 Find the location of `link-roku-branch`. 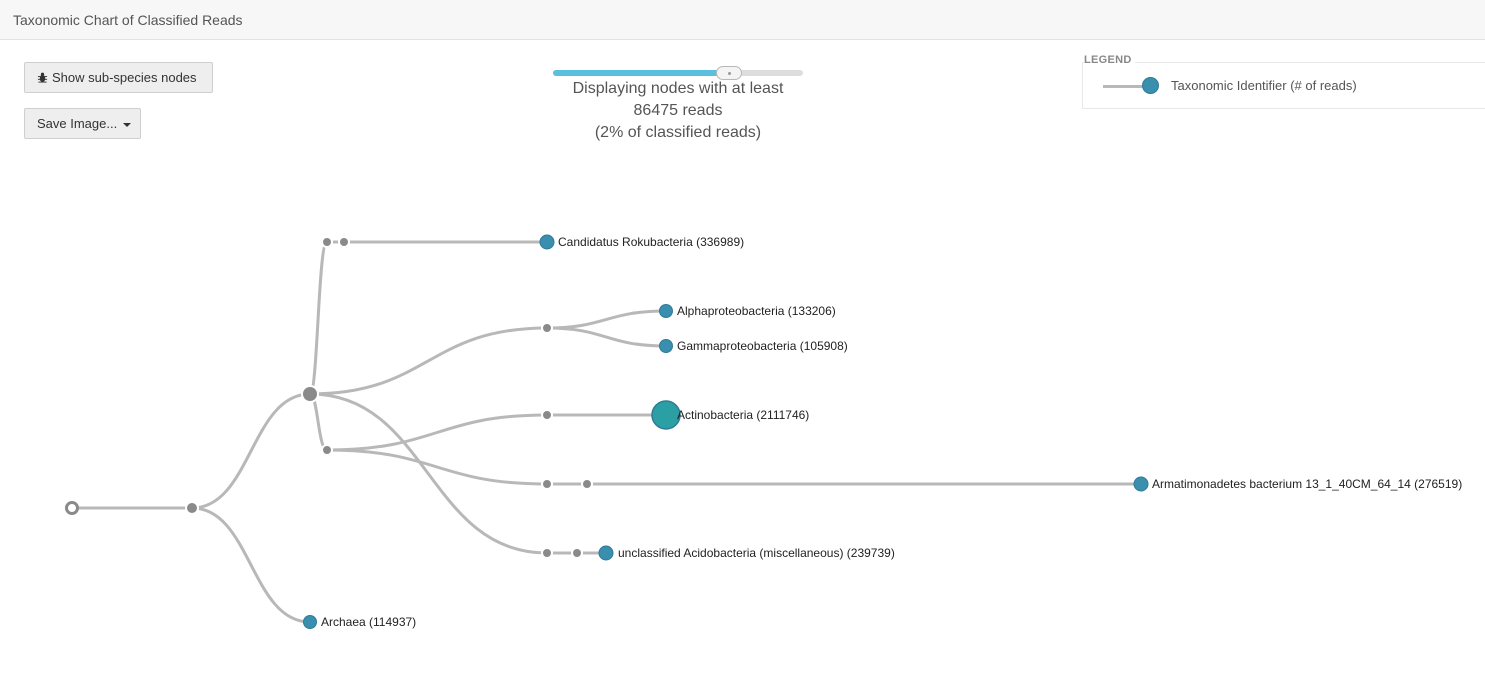

link-roku-branch is located at coordinates (318, 318).